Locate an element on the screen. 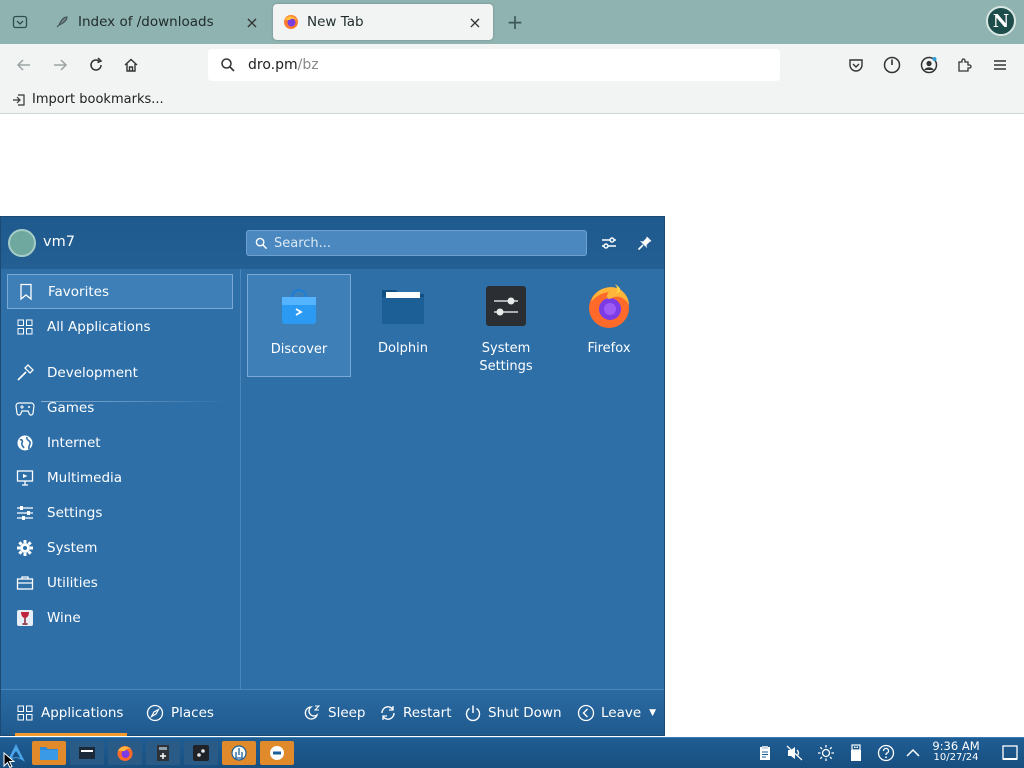 The height and width of the screenshot is (768, 1024). reload-button is located at coordinates (96, 65).